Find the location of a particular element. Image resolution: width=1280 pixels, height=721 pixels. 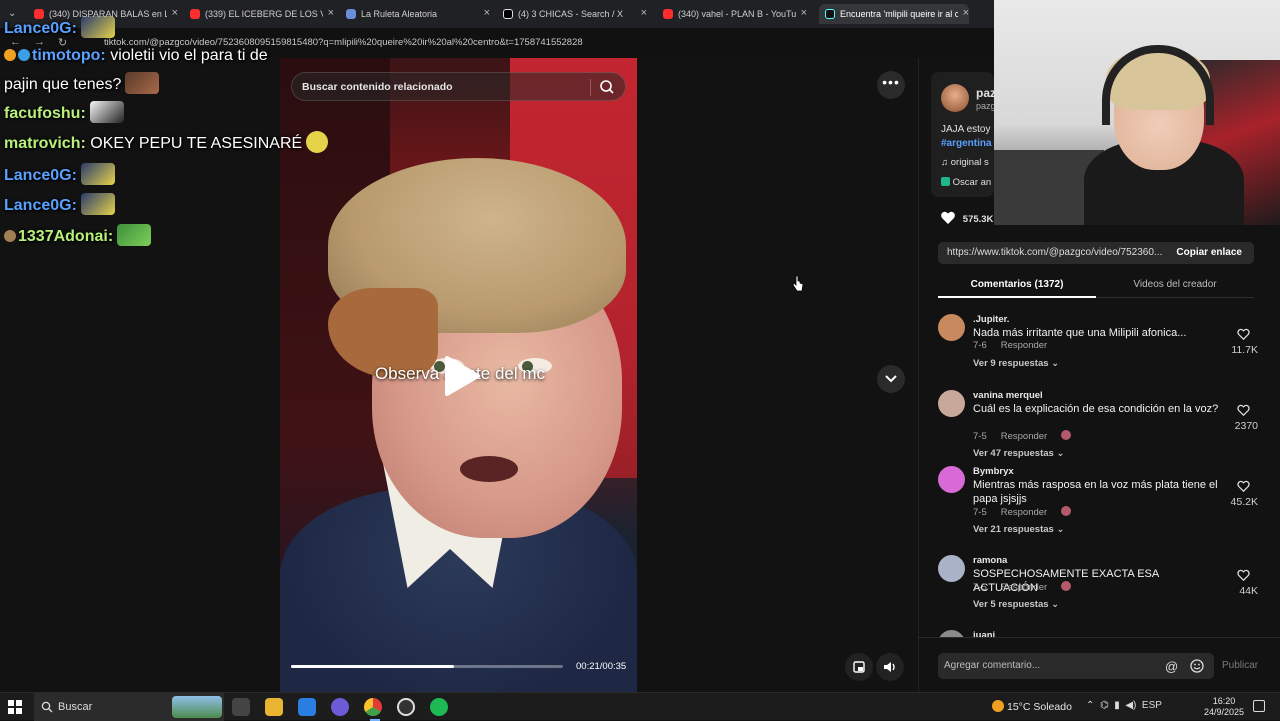

author-name: paz is located at coordinates (986, 93).